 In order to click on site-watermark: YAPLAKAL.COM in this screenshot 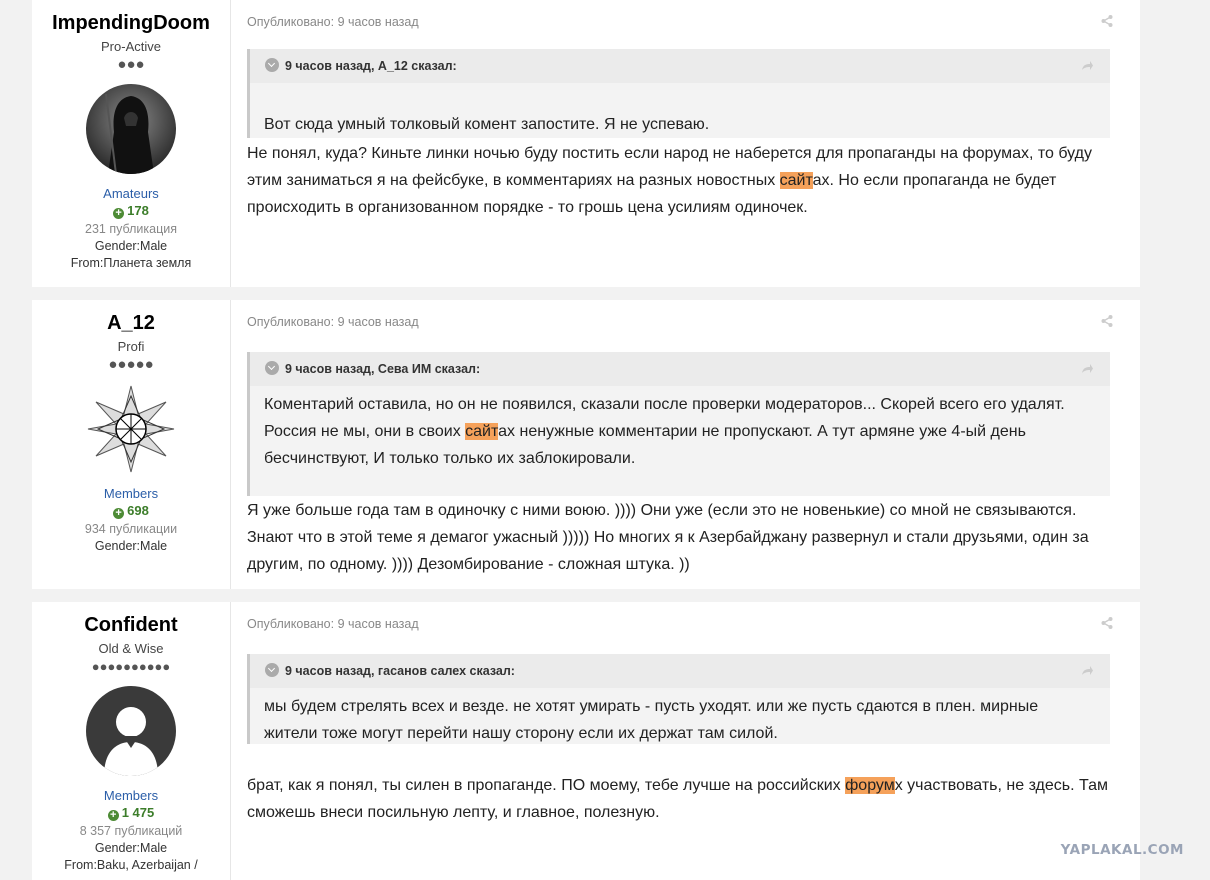, I will do `click(1122, 850)`.